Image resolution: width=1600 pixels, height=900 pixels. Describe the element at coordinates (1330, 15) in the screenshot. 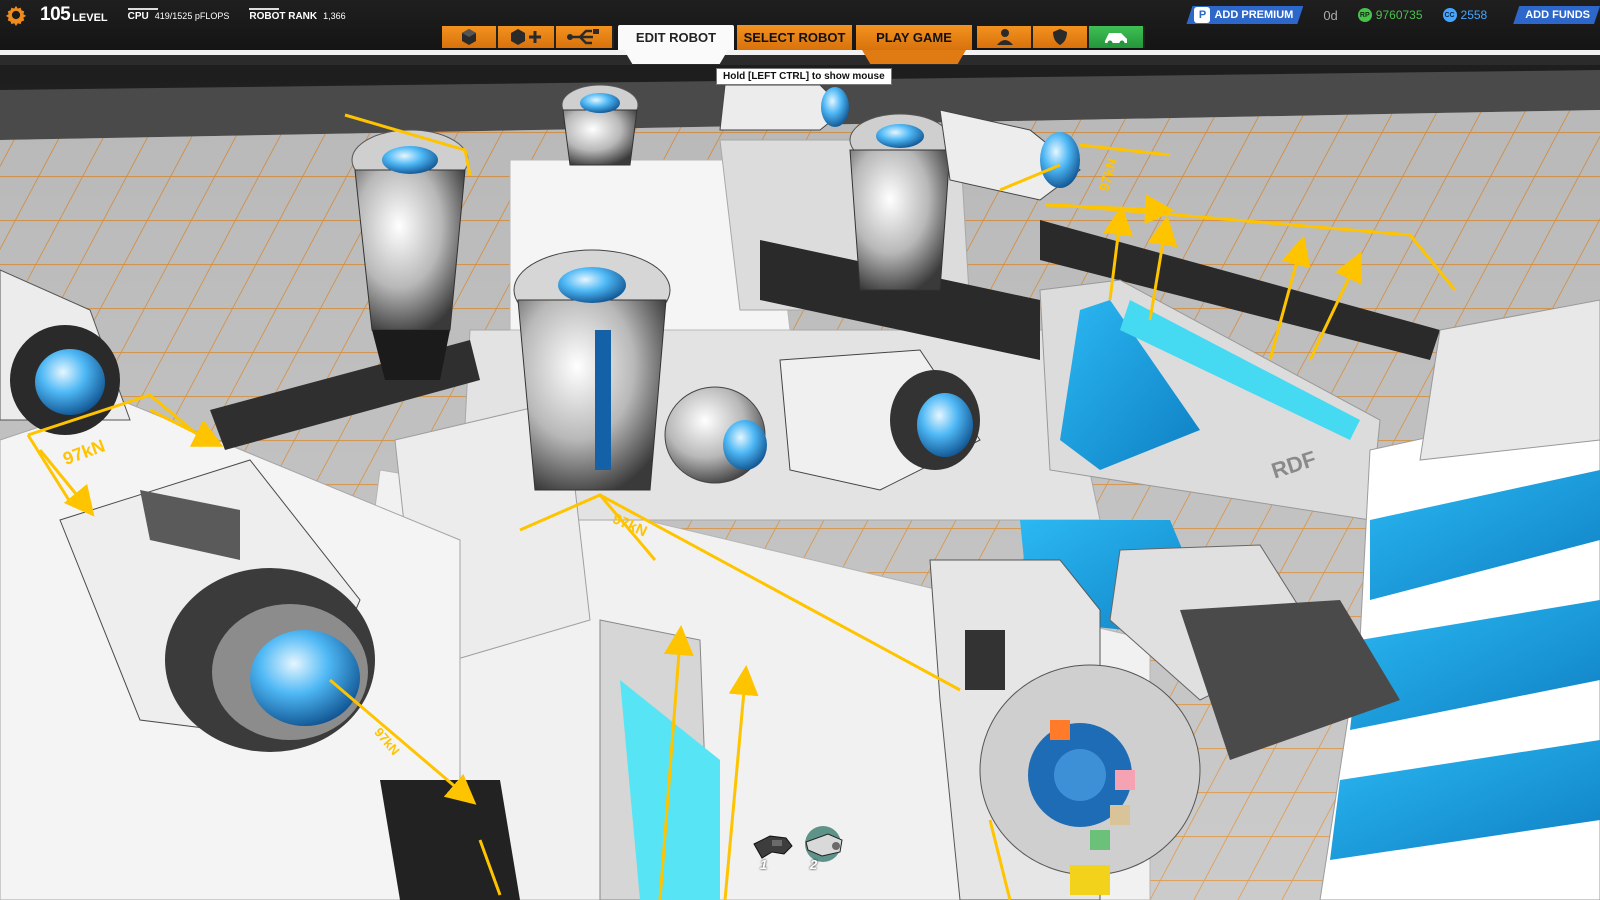

I see `premium-days: 0d` at that location.